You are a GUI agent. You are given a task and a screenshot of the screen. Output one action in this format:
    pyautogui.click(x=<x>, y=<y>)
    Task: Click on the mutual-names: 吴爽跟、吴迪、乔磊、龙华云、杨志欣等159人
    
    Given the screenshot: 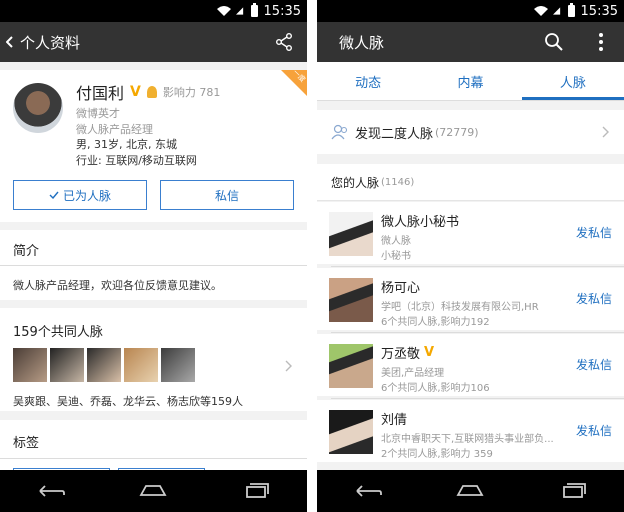 What is the action you would take?
    pyautogui.click(x=128, y=401)
    